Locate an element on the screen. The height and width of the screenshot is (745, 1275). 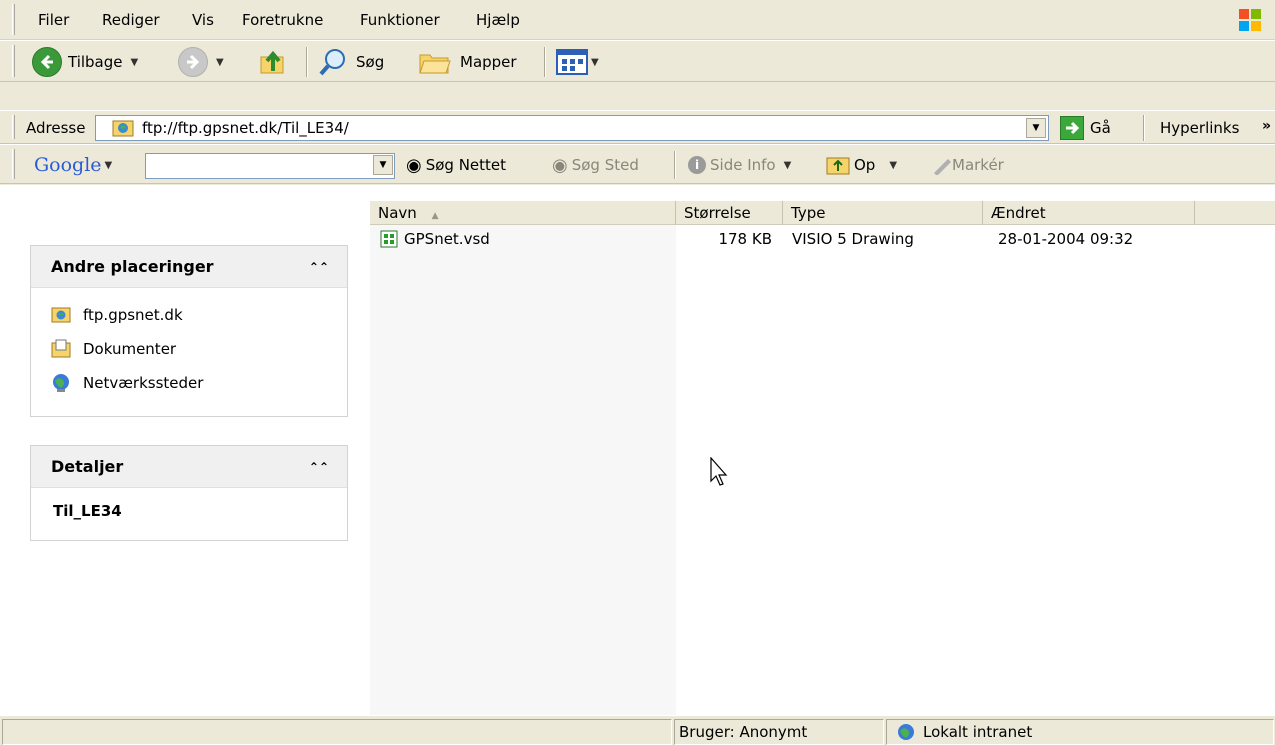
column-header-modified: Ændret is located at coordinates (1089, 213).